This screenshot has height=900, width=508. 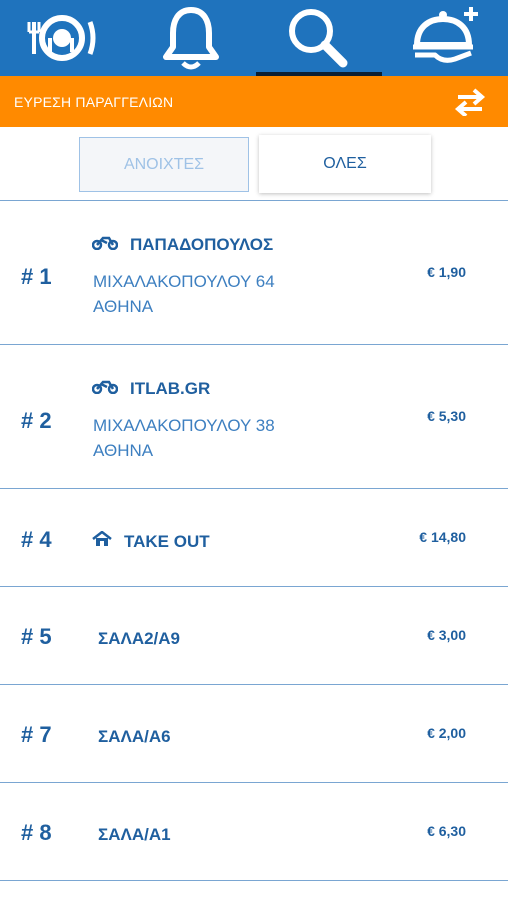 I want to click on tab-store, so click(x=63, y=38).